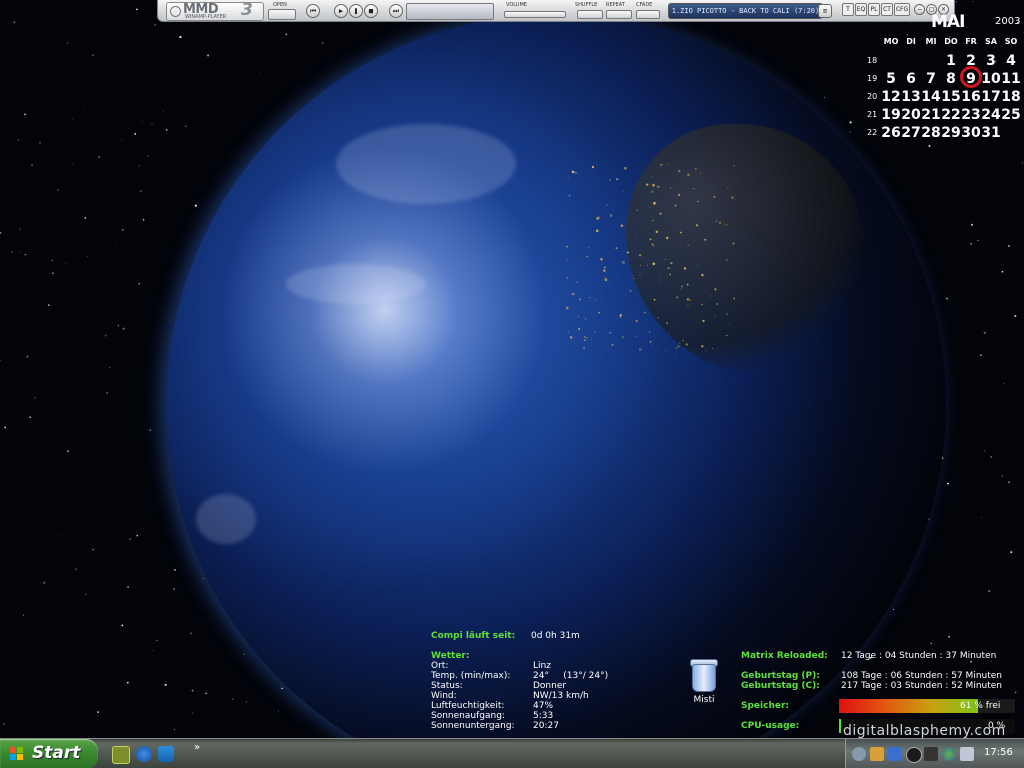  I want to click on weather-row-value: 20:27, so click(546, 726).